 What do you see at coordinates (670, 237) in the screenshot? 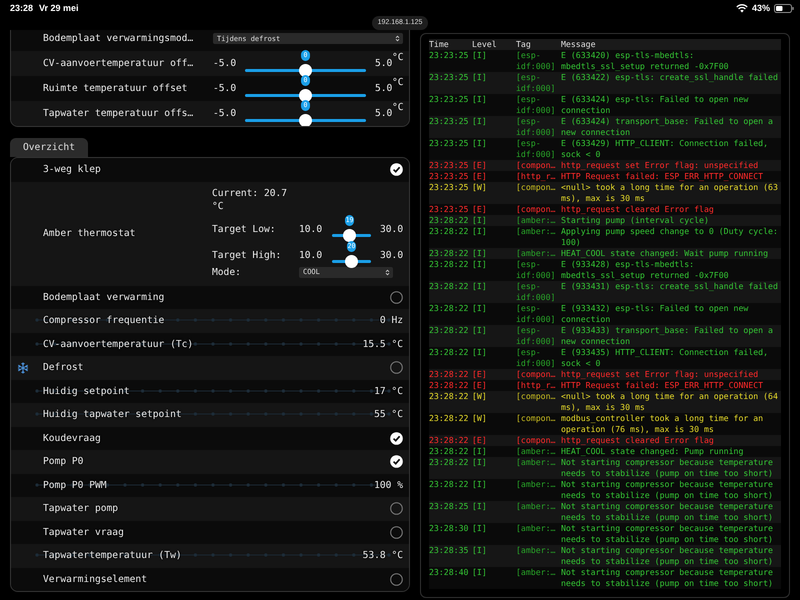
I see `log-message: Applying pump speed change to 0 (Duty cycle: 100)` at bounding box center [670, 237].